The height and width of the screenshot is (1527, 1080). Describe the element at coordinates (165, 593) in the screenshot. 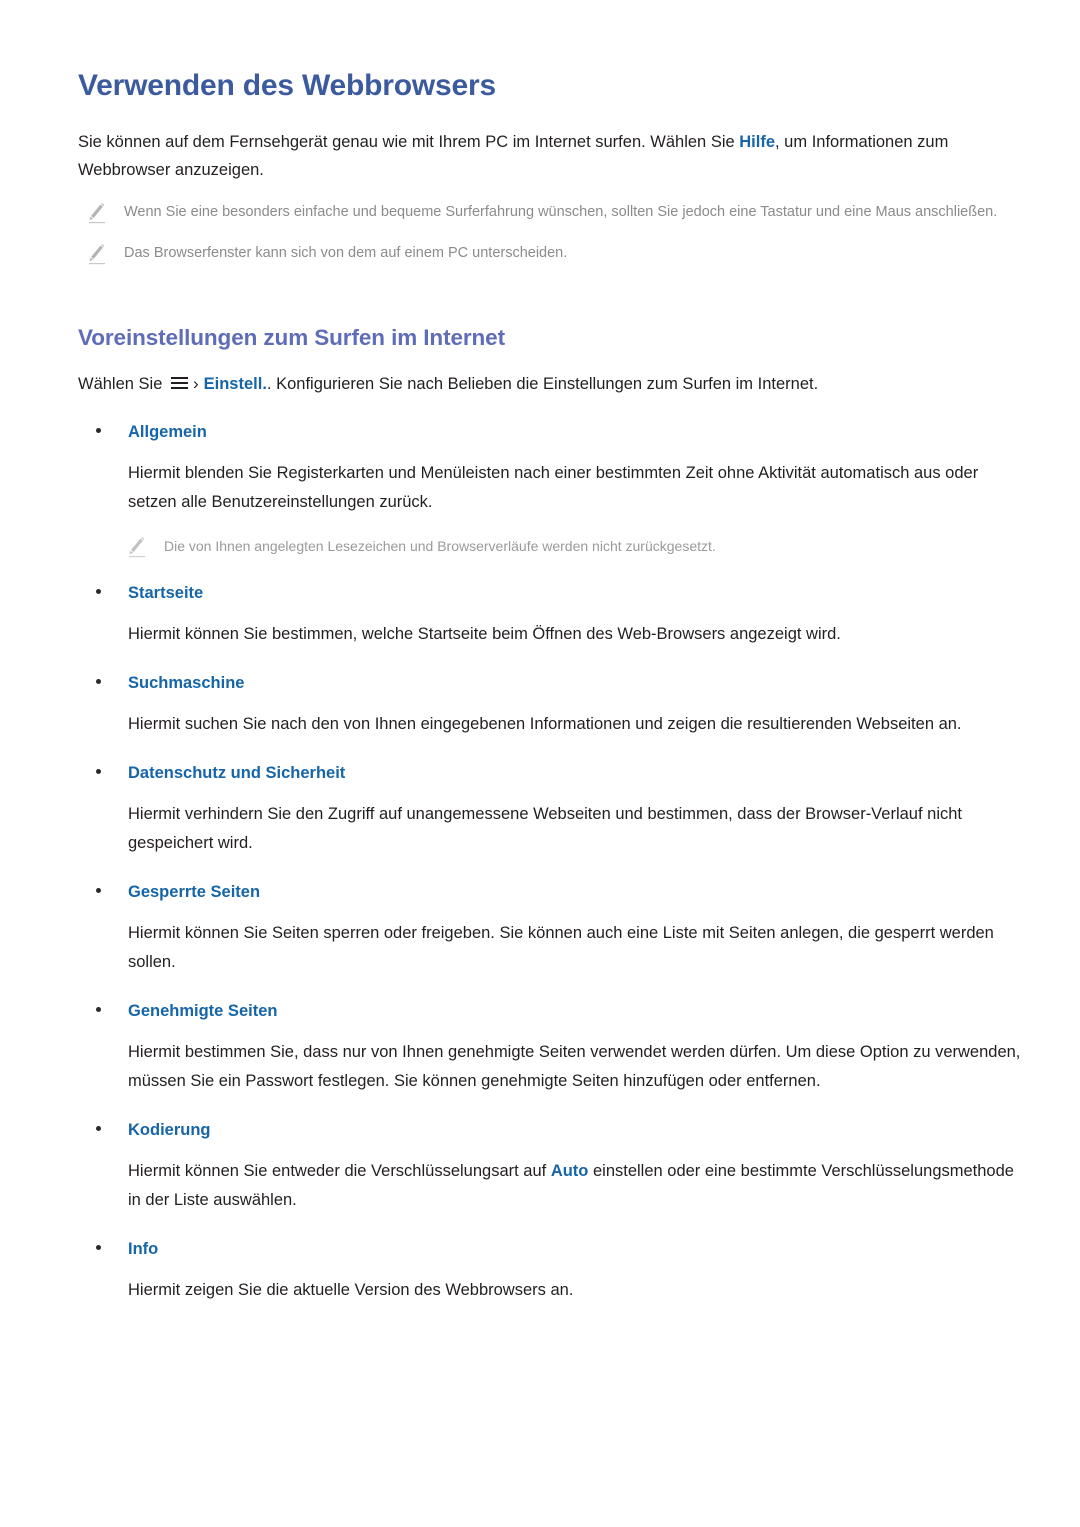

I see `setting-label: Startseite` at that location.